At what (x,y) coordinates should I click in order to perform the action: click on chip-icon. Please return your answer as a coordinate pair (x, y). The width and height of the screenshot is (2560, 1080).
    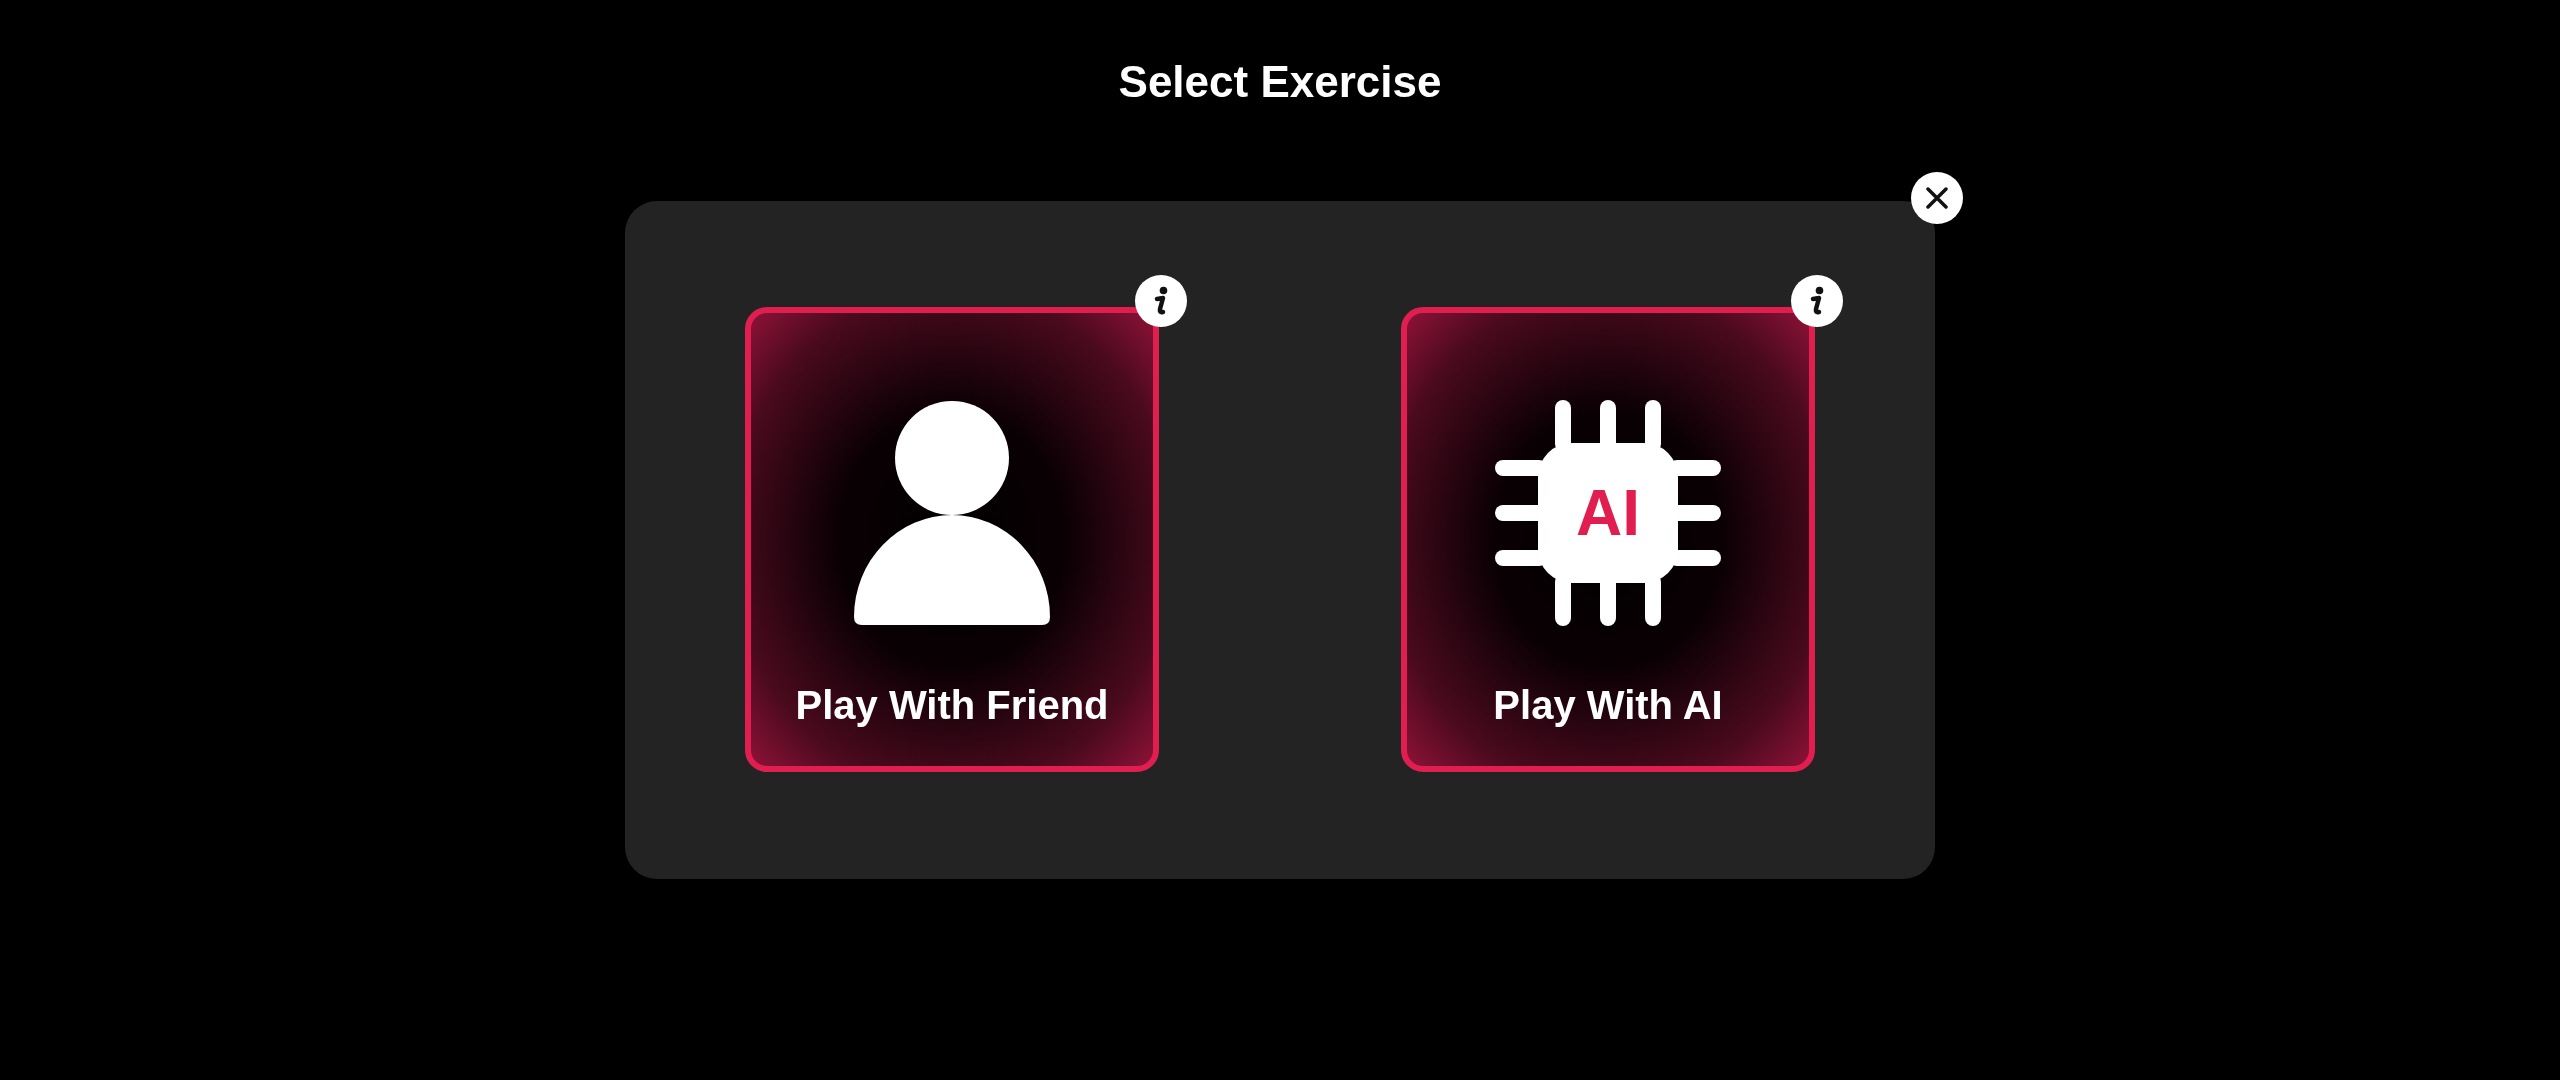
    Looking at the image, I should click on (1608, 513).